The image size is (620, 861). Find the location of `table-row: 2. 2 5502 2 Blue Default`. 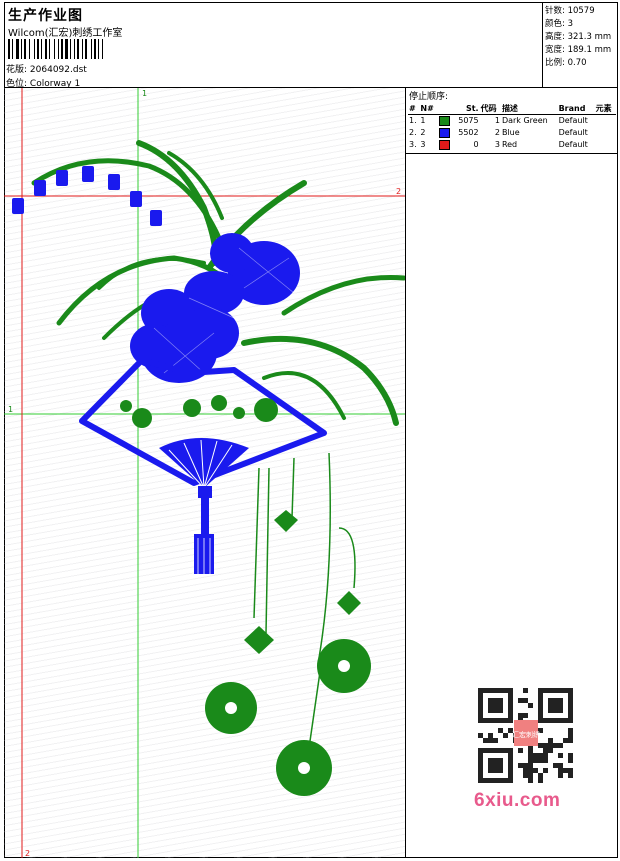

table-row: 2. 2 5502 2 Blue Default is located at coordinates (512, 133).